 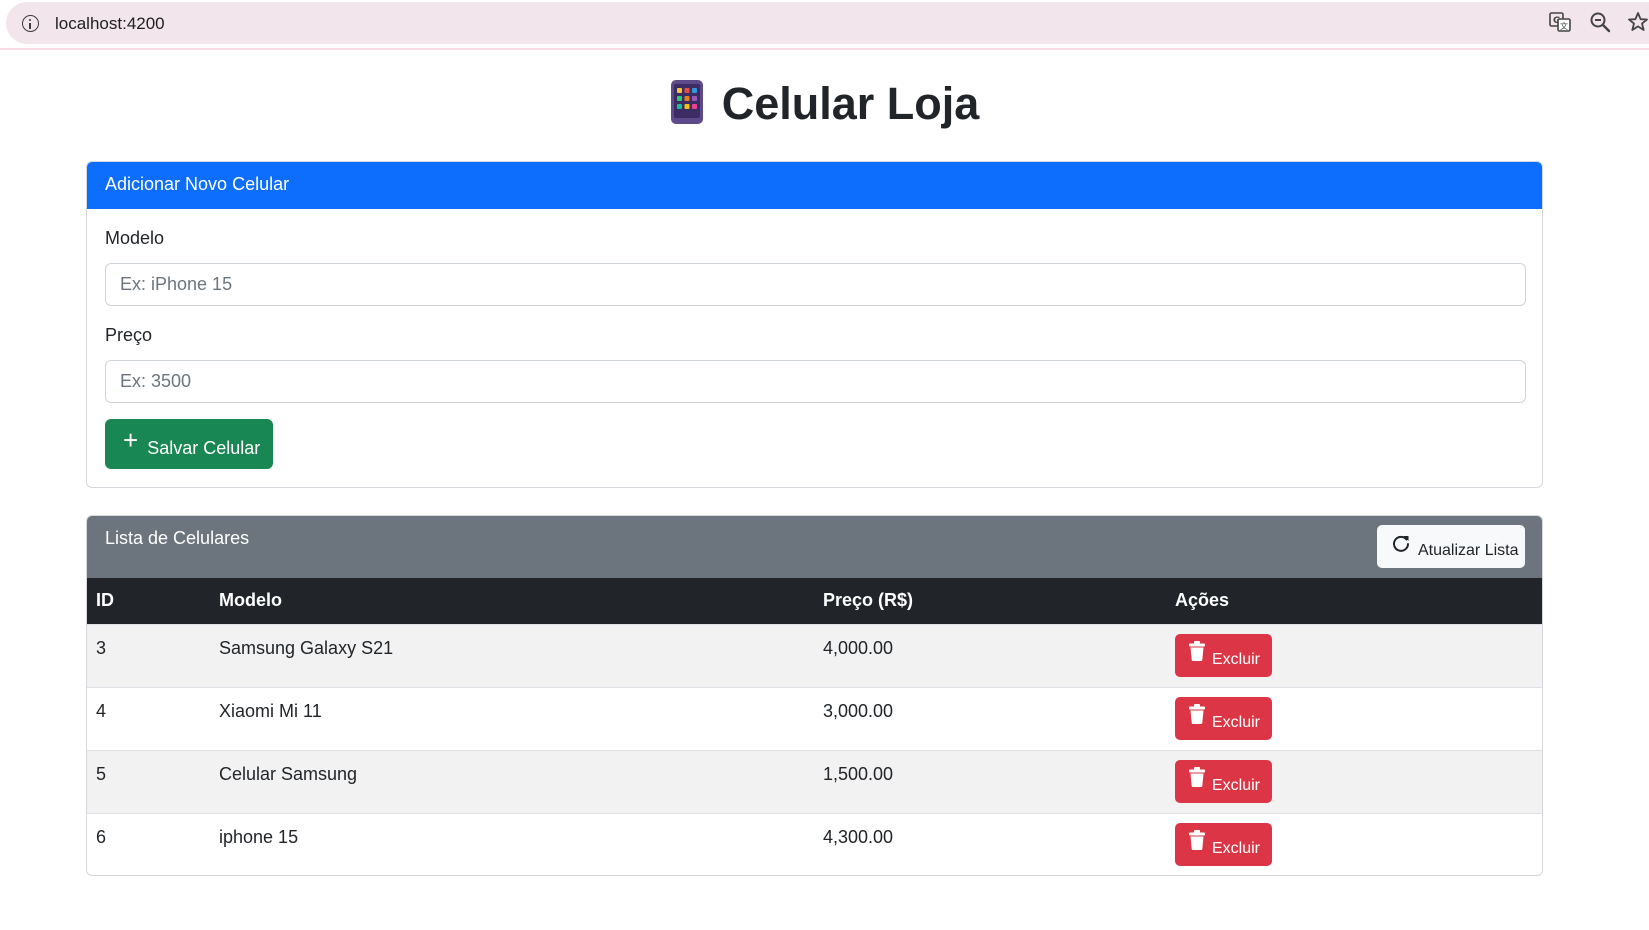 I want to click on cell-modelo: iphone 15, so click(x=512, y=843).